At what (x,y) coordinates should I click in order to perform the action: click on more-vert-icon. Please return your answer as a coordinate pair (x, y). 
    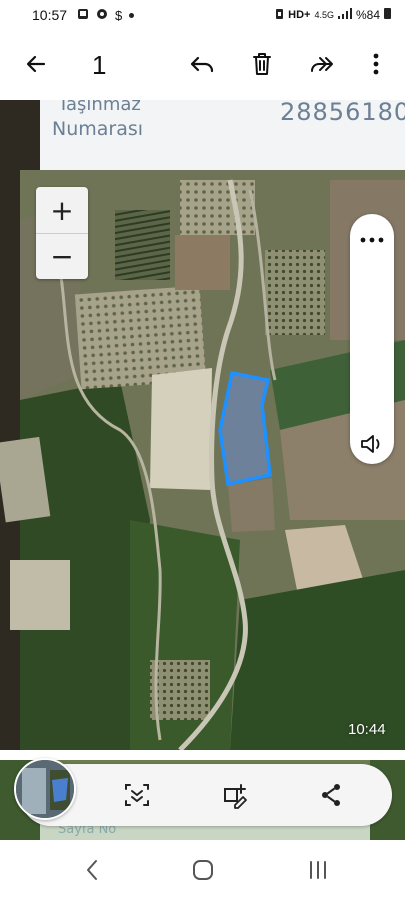
    Looking at the image, I should click on (376, 64).